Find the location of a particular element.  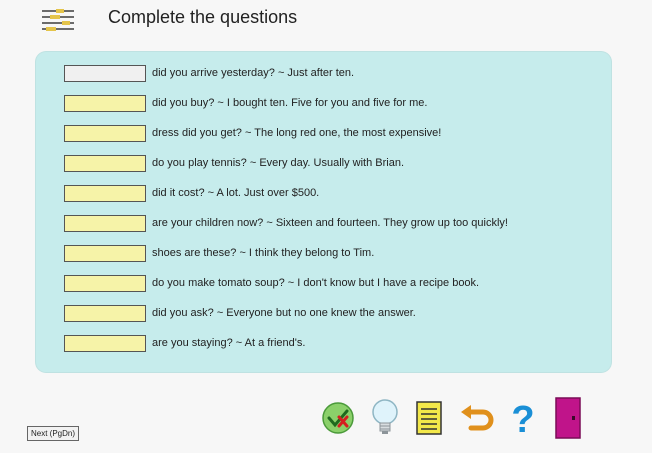

undo-icon is located at coordinates (476, 418).